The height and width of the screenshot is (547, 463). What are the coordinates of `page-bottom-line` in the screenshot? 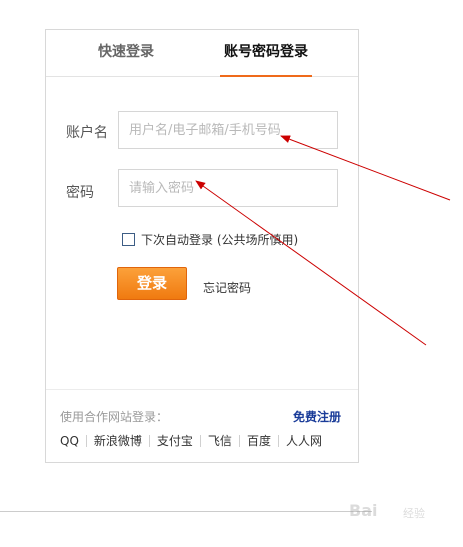 It's located at (186, 511).